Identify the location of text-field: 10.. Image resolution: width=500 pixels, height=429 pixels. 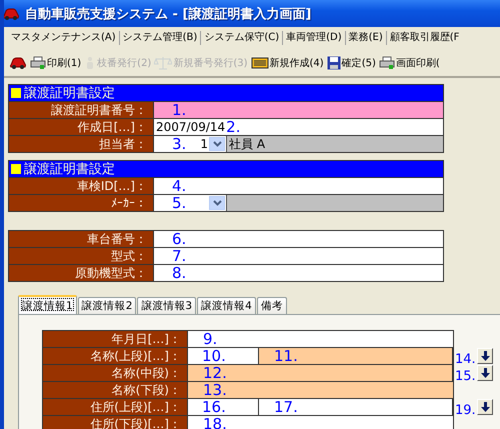
(223, 356).